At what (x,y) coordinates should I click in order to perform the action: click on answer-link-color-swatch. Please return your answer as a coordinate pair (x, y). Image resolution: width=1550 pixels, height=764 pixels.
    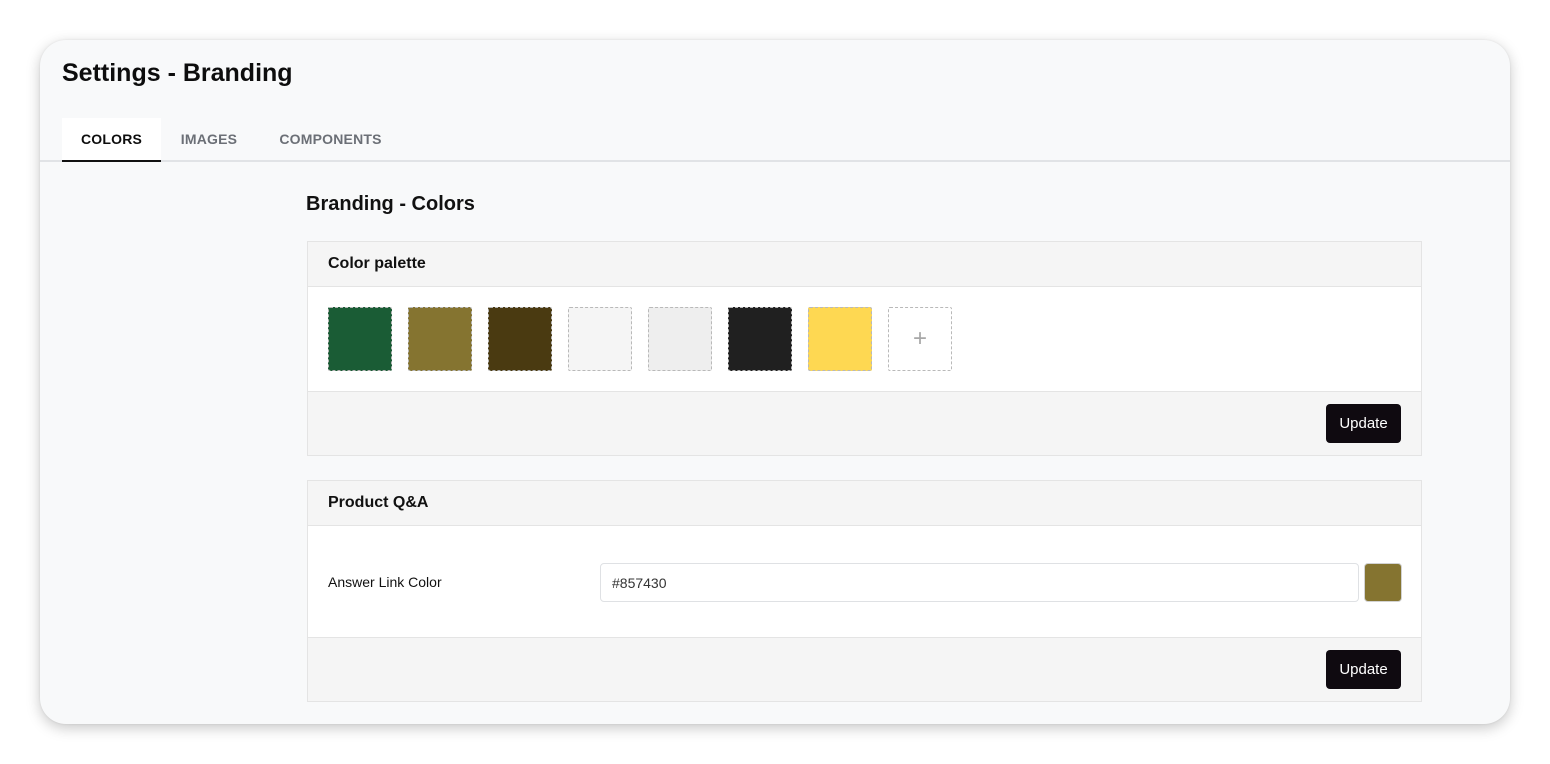
    Looking at the image, I should click on (1383, 582).